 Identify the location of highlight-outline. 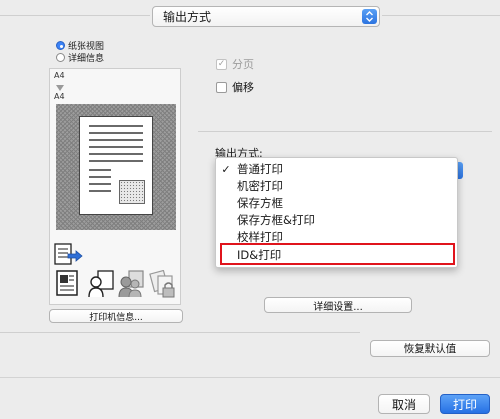
(337, 254).